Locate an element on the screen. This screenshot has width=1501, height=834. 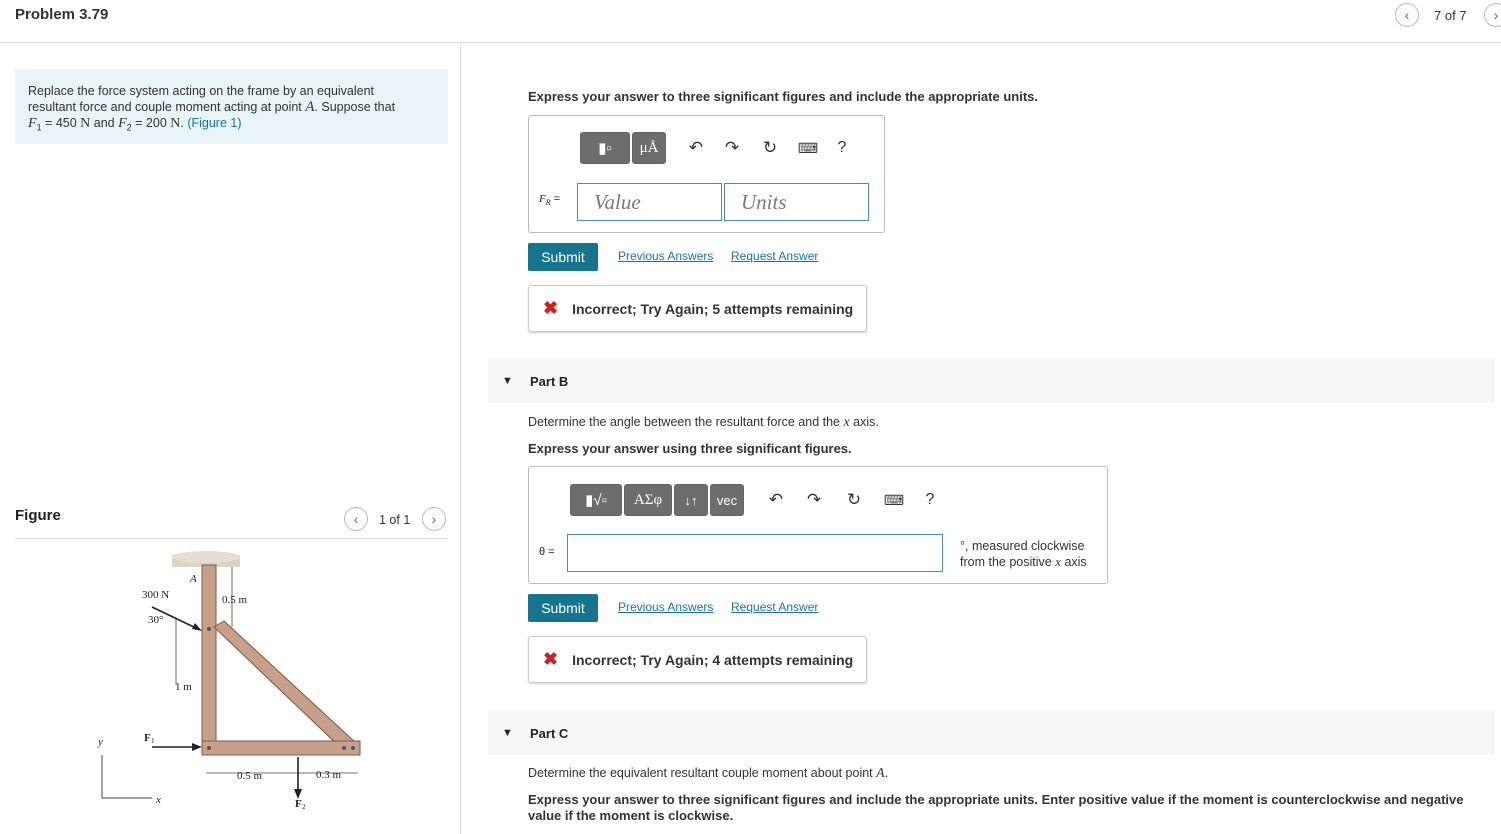
horizontal-member is located at coordinates (281, 748).